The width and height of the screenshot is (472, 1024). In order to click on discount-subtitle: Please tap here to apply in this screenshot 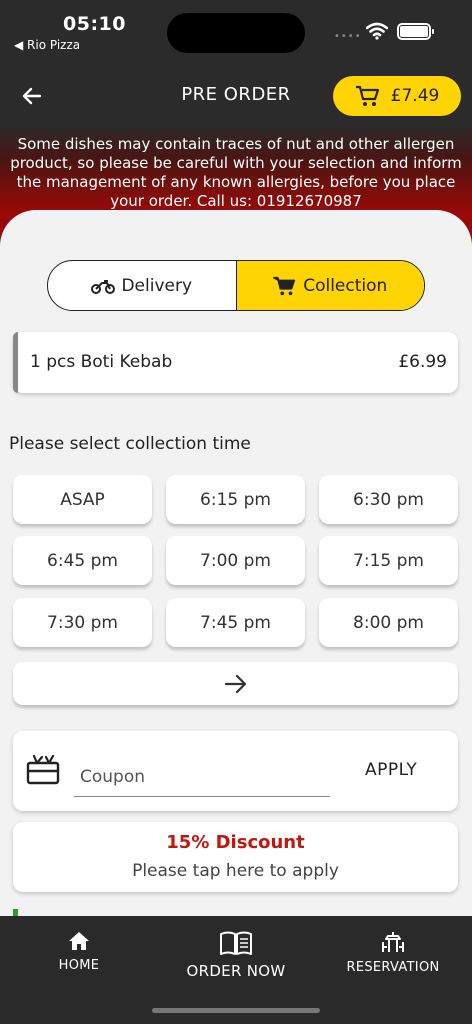, I will do `click(235, 871)`.